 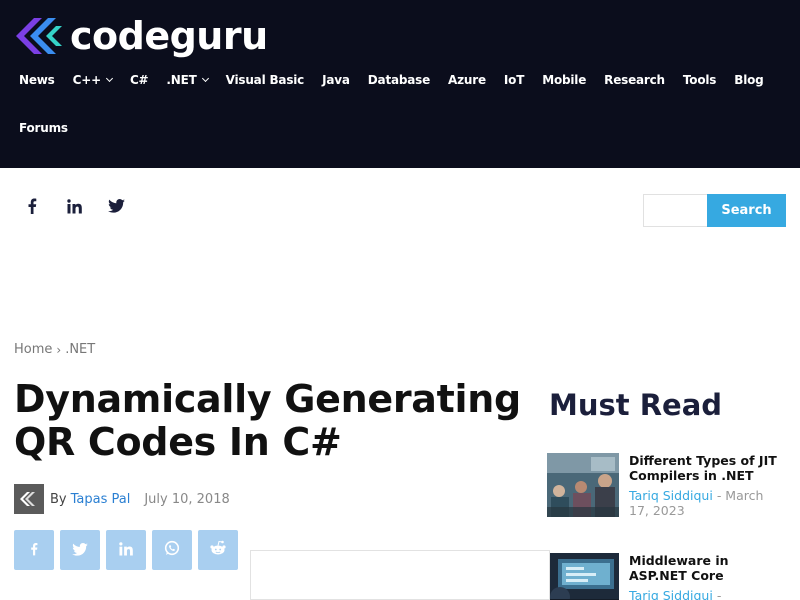 What do you see at coordinates (400, 575) in the screenshot?
I see `ad-banner` at bounding box center [400, 575].